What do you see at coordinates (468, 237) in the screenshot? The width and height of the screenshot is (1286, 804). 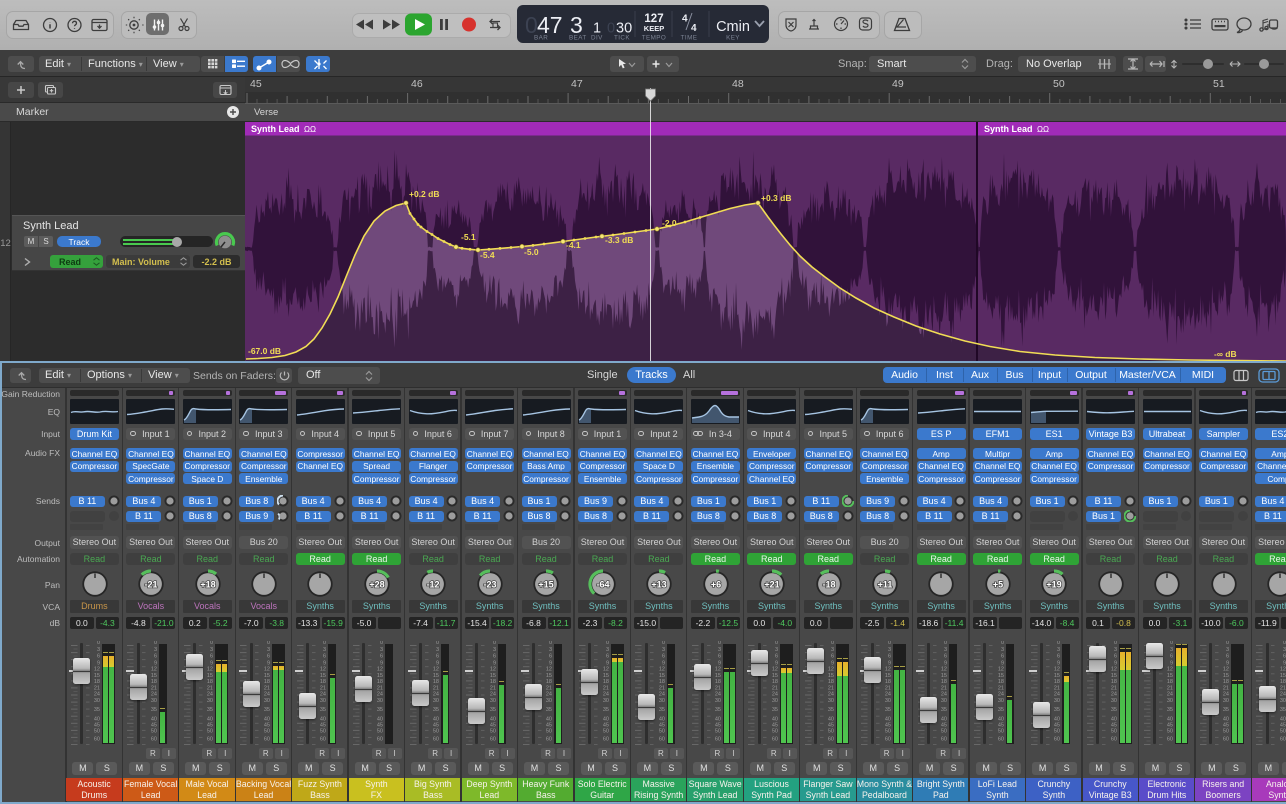 I see `svg-text: -5.1` at bounding box center [468, 237].